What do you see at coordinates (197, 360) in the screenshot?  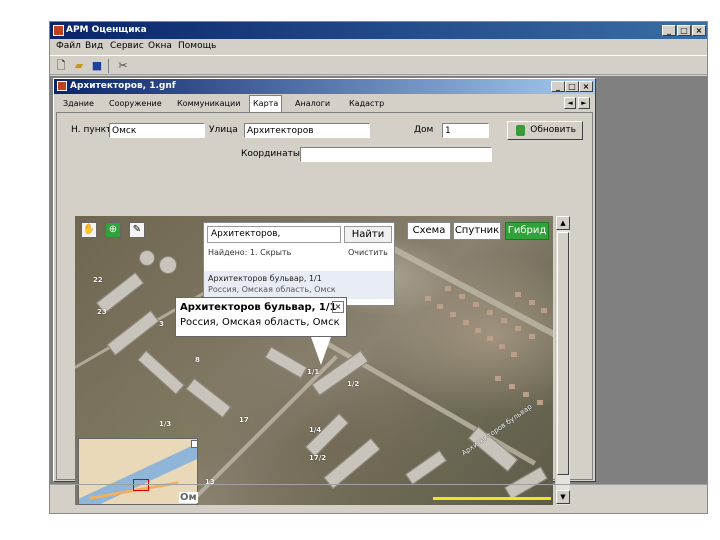 I see `building-number: 8` at bounding box center [197, 360].